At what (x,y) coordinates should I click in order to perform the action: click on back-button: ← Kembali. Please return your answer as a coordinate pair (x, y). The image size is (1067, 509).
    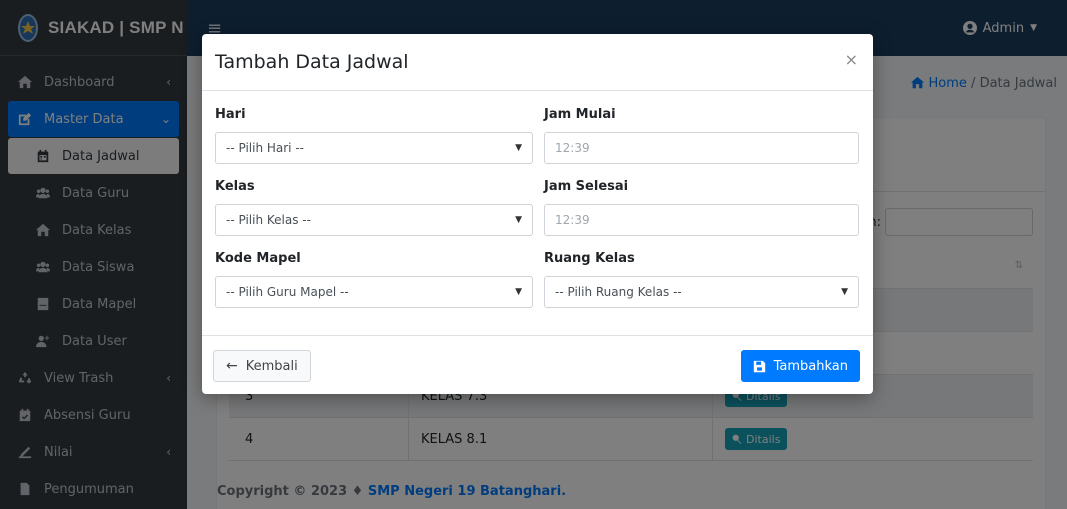
    Looking at the image, I should click on (262, 366).